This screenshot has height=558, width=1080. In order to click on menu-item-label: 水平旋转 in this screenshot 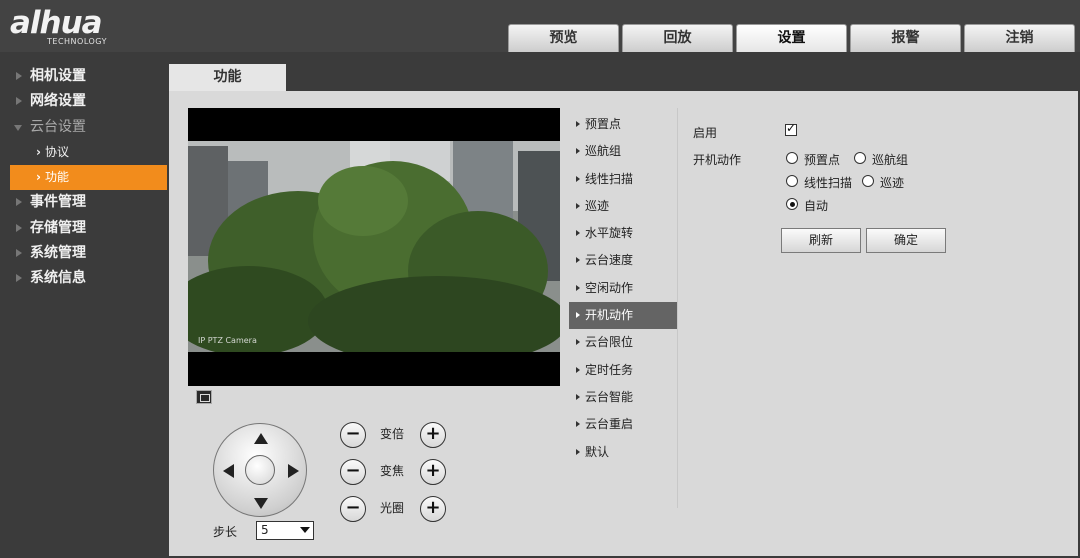, I will do `click(609, 233)`.